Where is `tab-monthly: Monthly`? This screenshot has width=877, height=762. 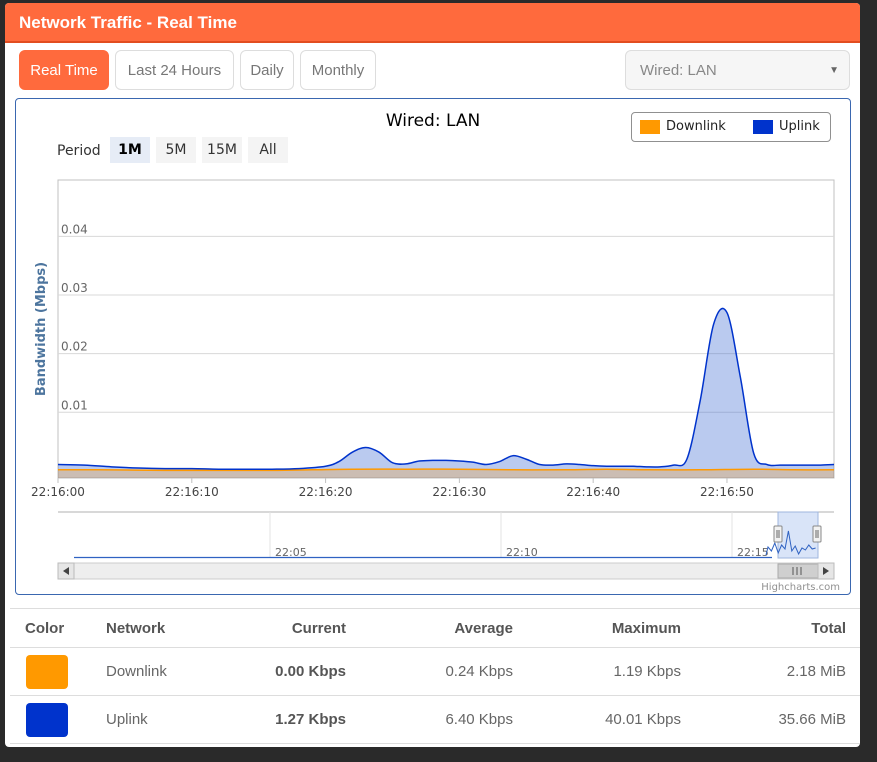 tab-monthly: Monthly is located at coordinates (338, 70).